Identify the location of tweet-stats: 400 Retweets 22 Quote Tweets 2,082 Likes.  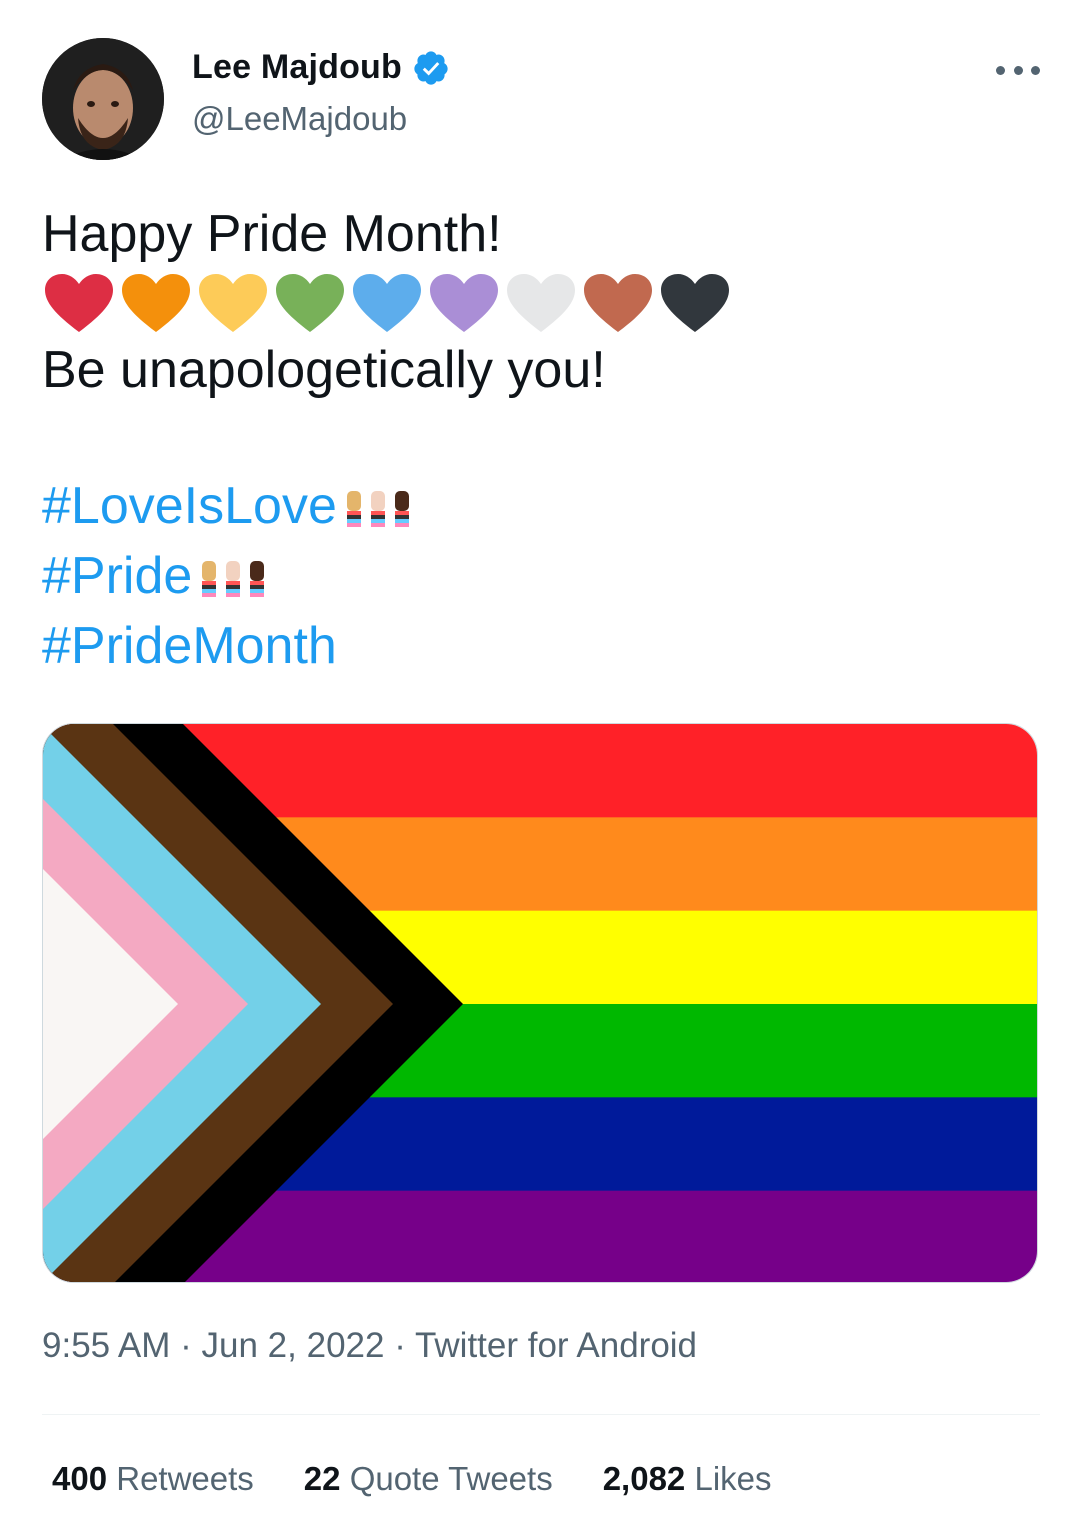
(437, 1479).